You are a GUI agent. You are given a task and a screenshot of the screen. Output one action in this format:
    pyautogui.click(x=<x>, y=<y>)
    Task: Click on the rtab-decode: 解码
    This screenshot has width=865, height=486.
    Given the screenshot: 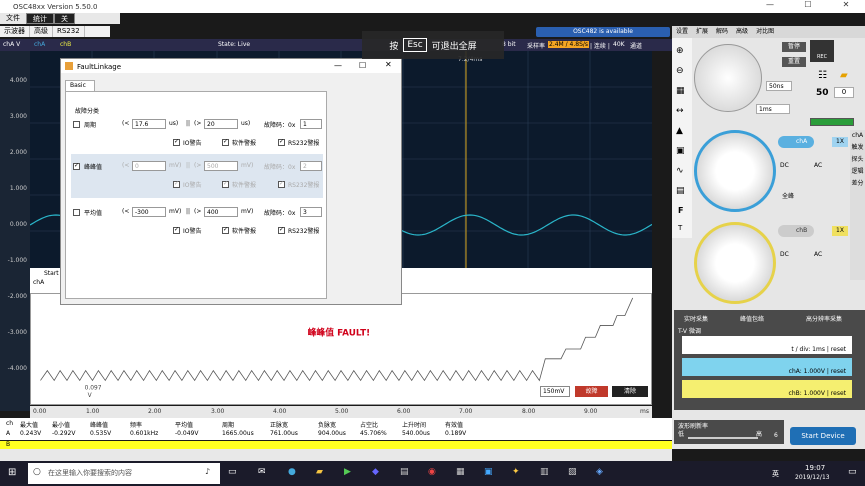 What is the action you would take?
    pyautogui.click(x=722, y=32)
    